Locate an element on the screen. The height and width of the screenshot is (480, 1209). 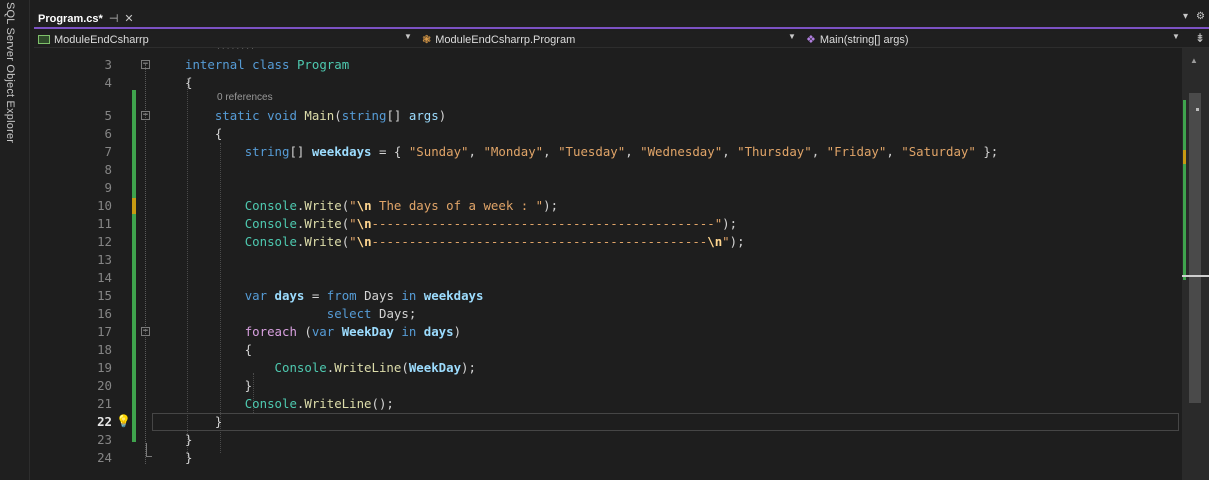
line-number: 17 is located at coordinates (104, 331).